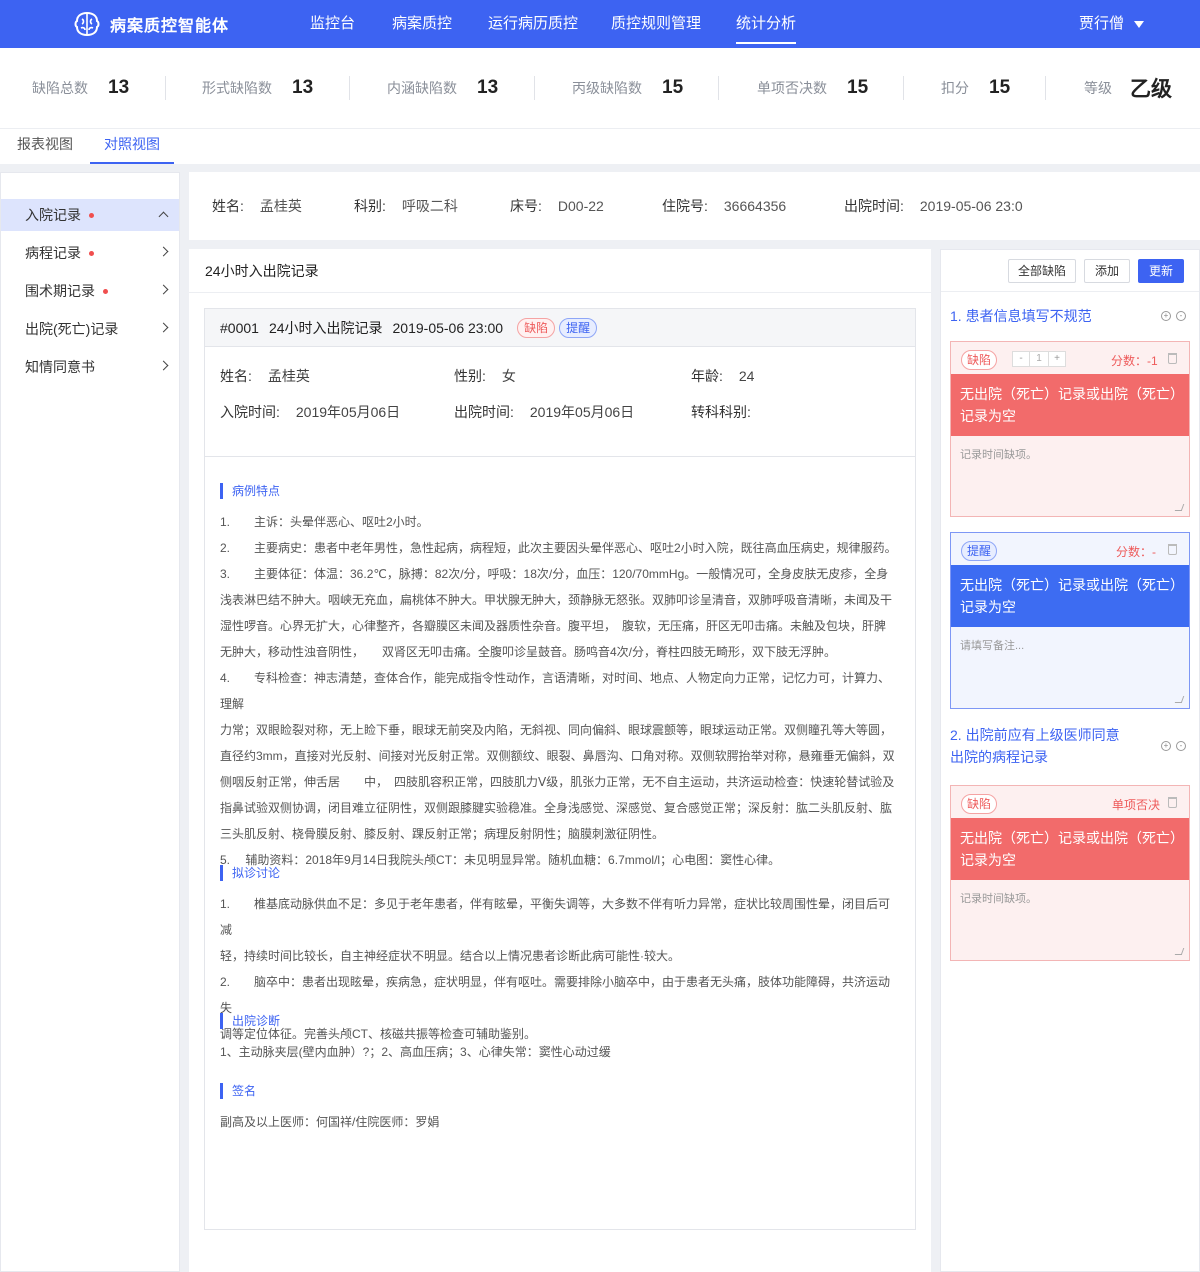 This screenshot has width=1200, height=1272. Describe the element at coordinates (1021, 359) in the screenshot. I see `decrement-button: -` at that location.